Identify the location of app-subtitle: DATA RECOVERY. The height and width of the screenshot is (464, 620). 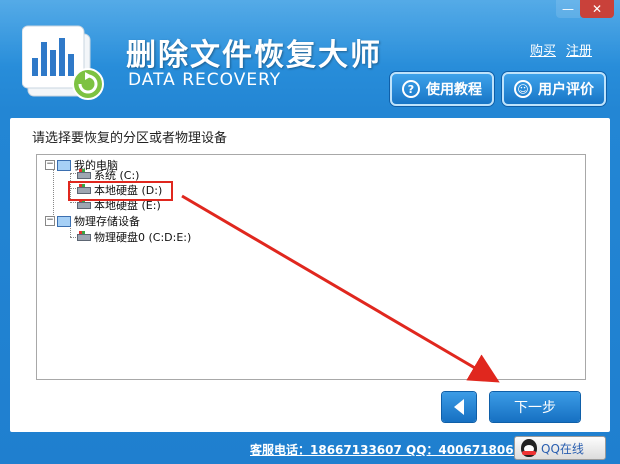
(205, 80).